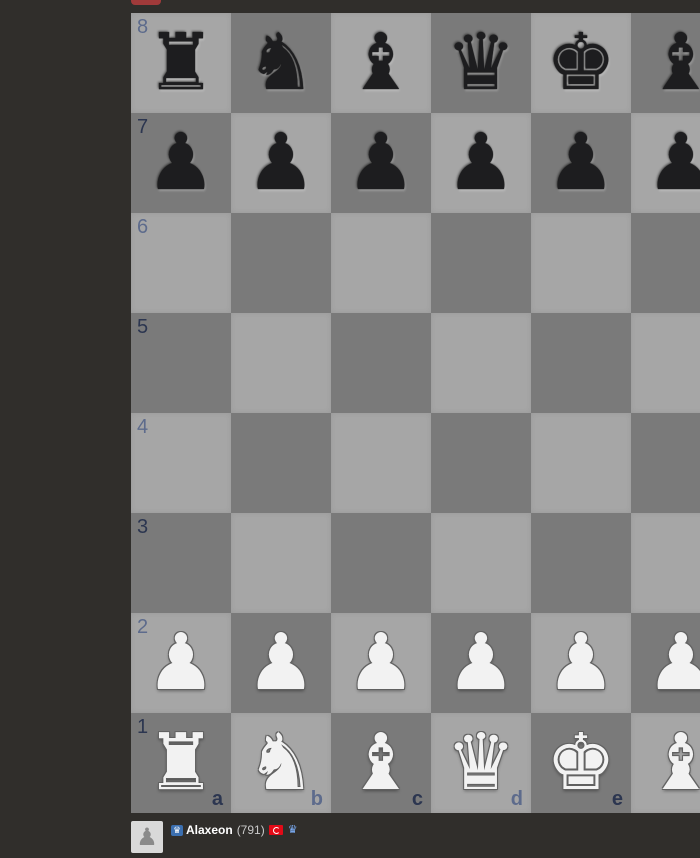 This screenshot has width=700, height=858. Describe the element at coordinates (665, 263) in the screenshot. I see `square-f6` at that location.